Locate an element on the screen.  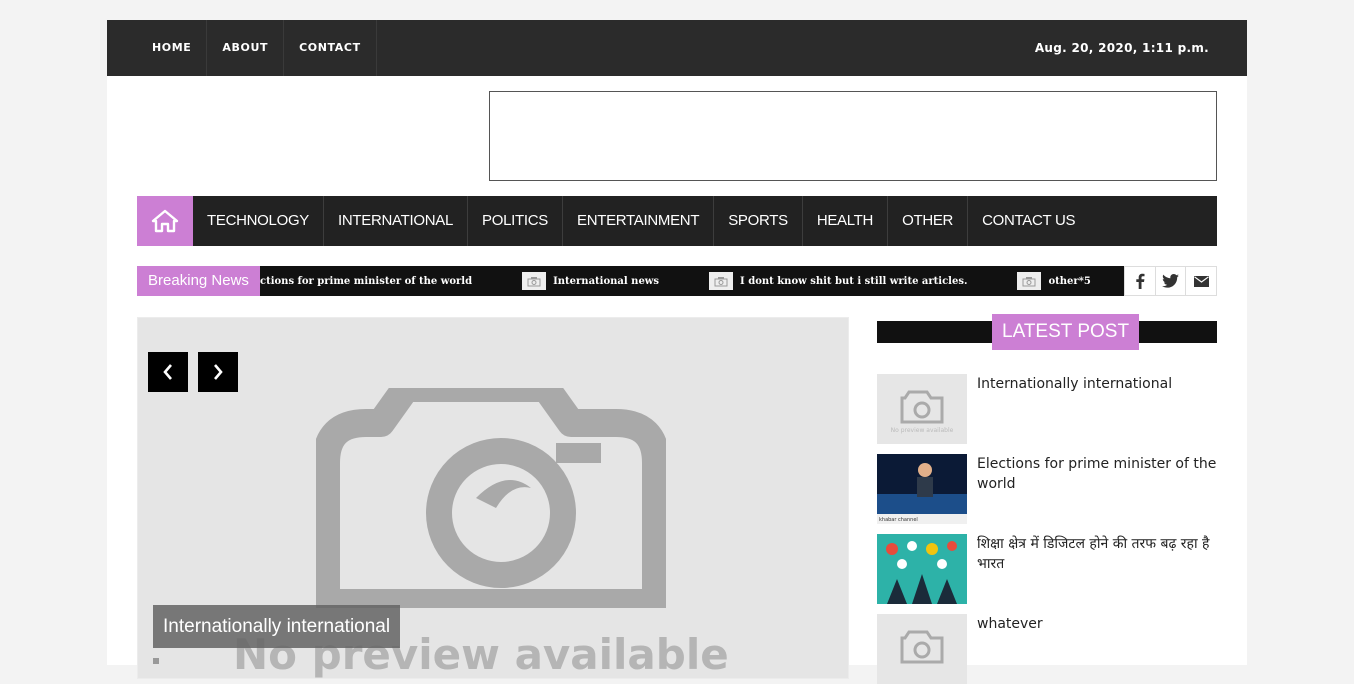
home-icon is located at coordinates (165, 221).